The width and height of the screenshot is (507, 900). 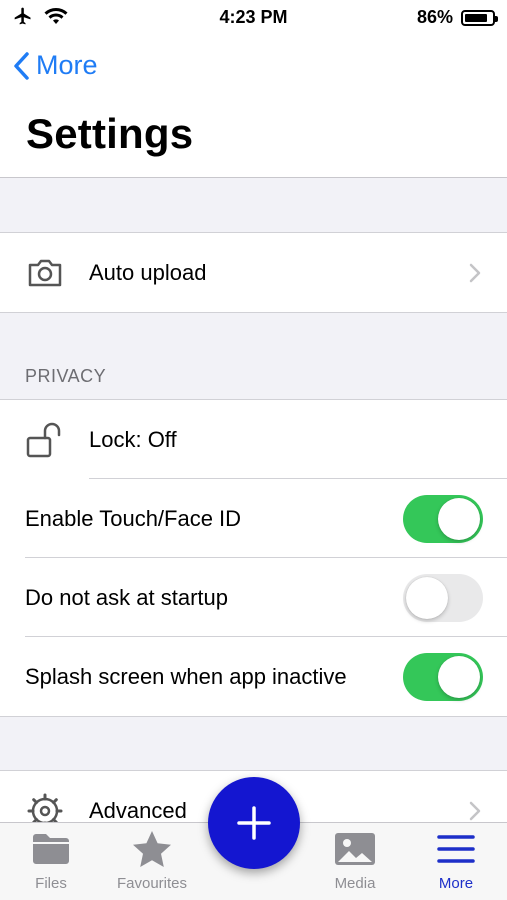 What do you see at coordinates (152, 849) in the screenshot?
I see `star-icon` at bounding box center [152, 849].